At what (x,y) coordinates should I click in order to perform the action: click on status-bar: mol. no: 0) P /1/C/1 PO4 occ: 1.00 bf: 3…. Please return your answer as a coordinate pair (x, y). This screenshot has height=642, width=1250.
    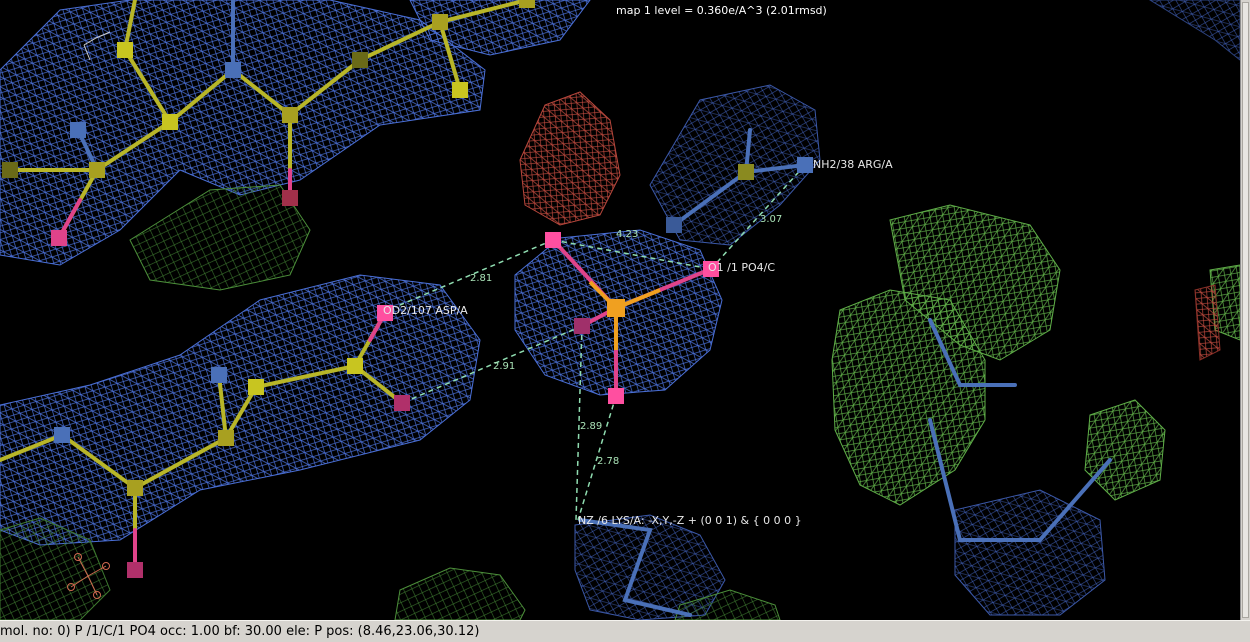
    Looking at the image, I should click on (625, 631).